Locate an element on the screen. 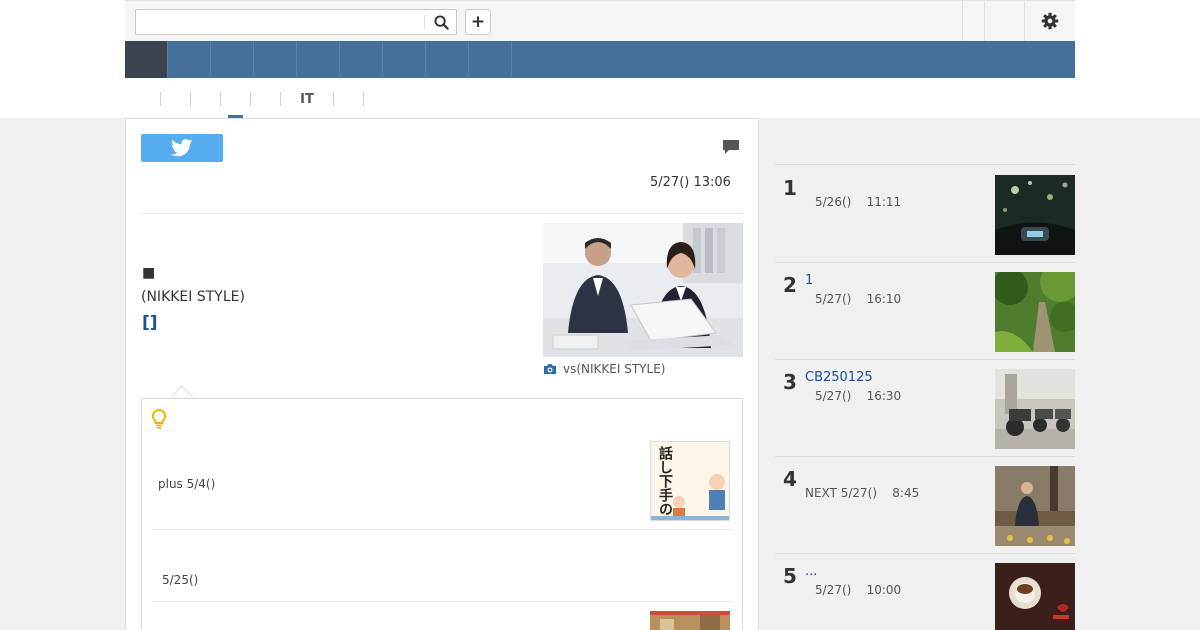  rank-time-text: 10:00 is located at coordinates (884, 590).